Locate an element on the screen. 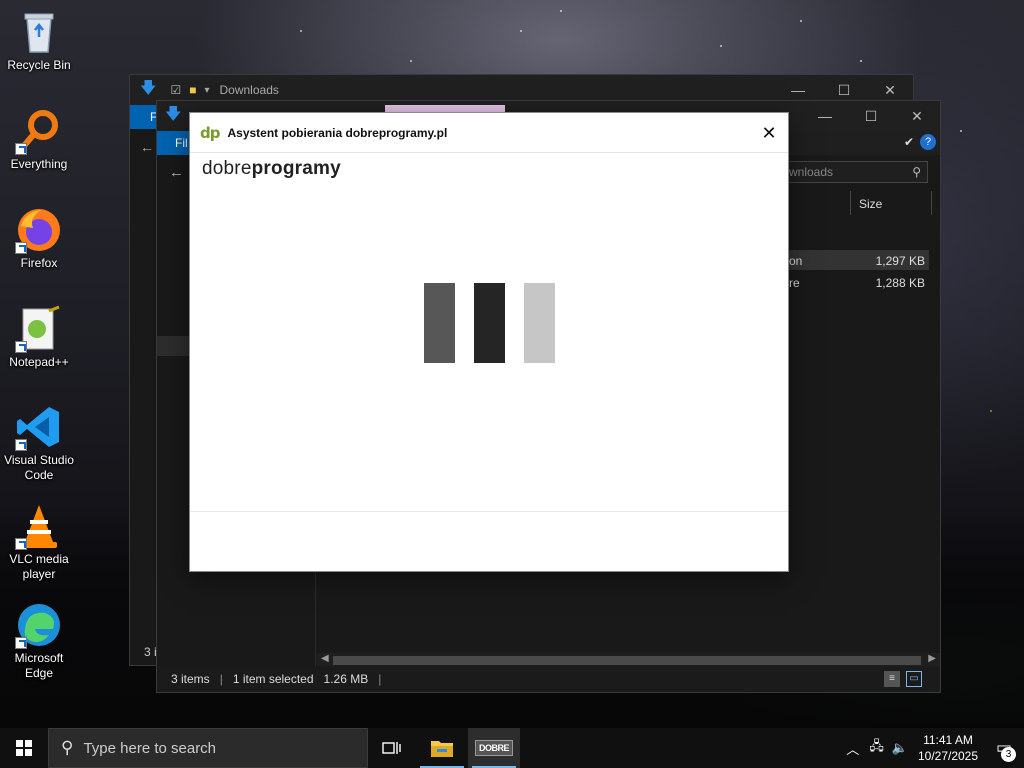  dp-logo-icon: dp is located at coordinates (210, 132).